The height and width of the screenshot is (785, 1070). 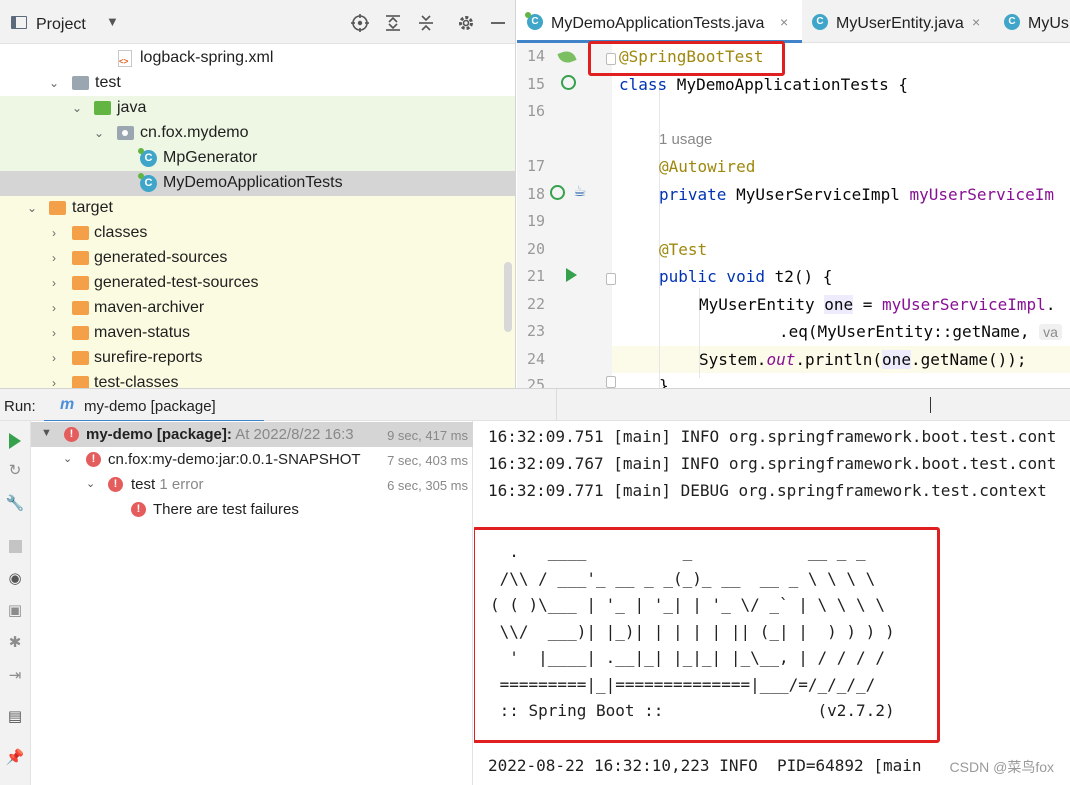 I want to click on tab-myuserentity: C MyUserEntity.java ×, so click(x=902, y=21).